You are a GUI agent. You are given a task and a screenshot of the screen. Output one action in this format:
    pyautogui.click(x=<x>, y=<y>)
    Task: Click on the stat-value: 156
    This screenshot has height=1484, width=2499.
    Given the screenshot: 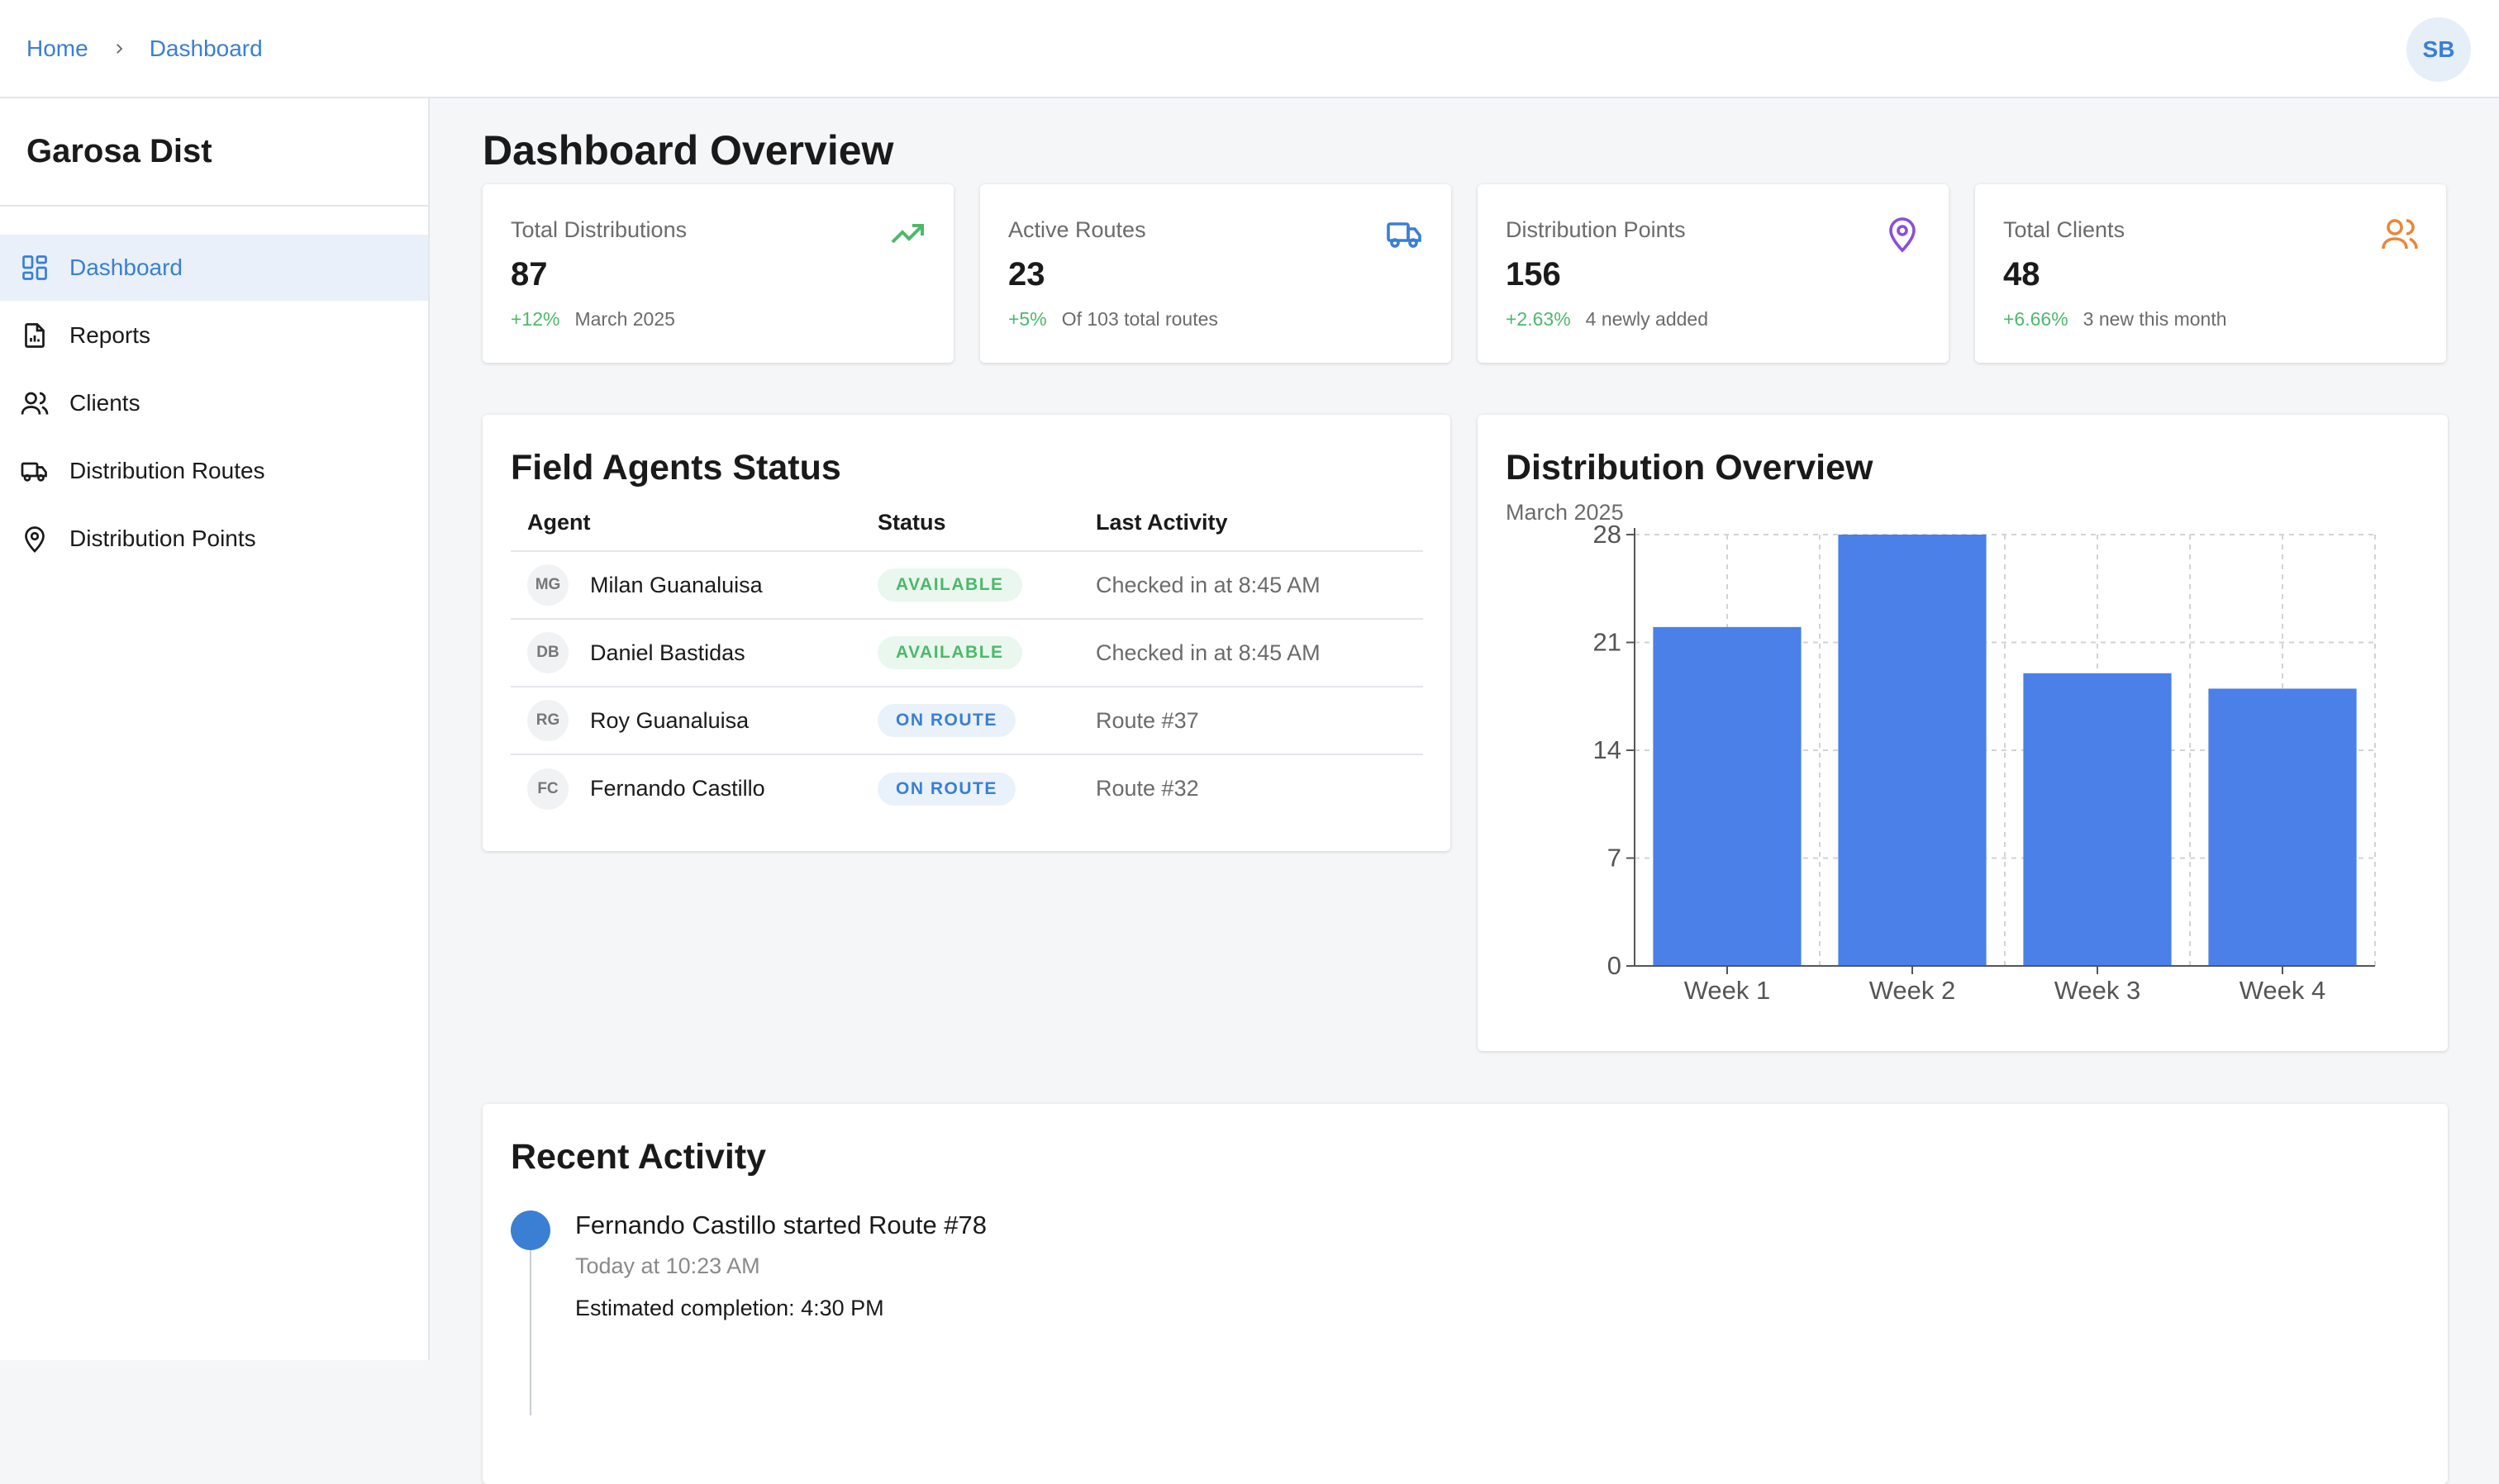 What is the action you would take?
    pyautogui.click(x=1533, y=274)
    